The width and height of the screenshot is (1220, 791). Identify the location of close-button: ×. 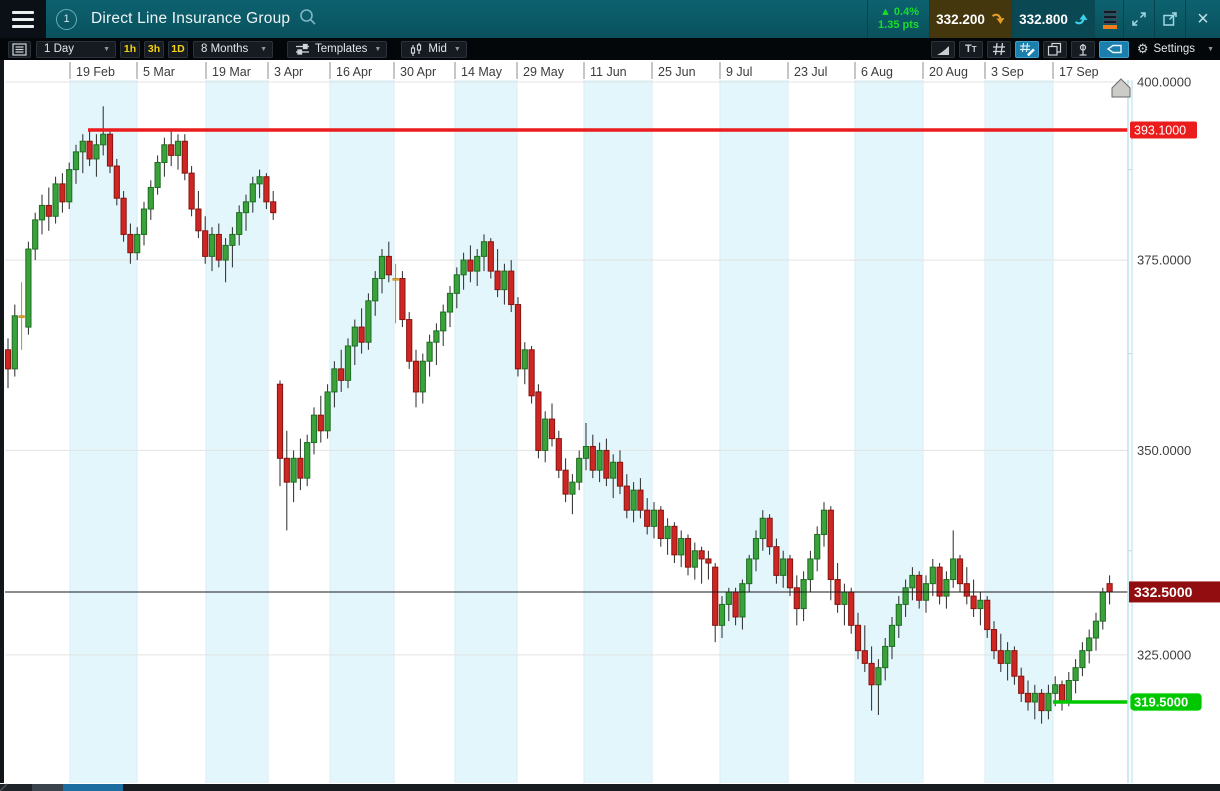
(1202, 19).